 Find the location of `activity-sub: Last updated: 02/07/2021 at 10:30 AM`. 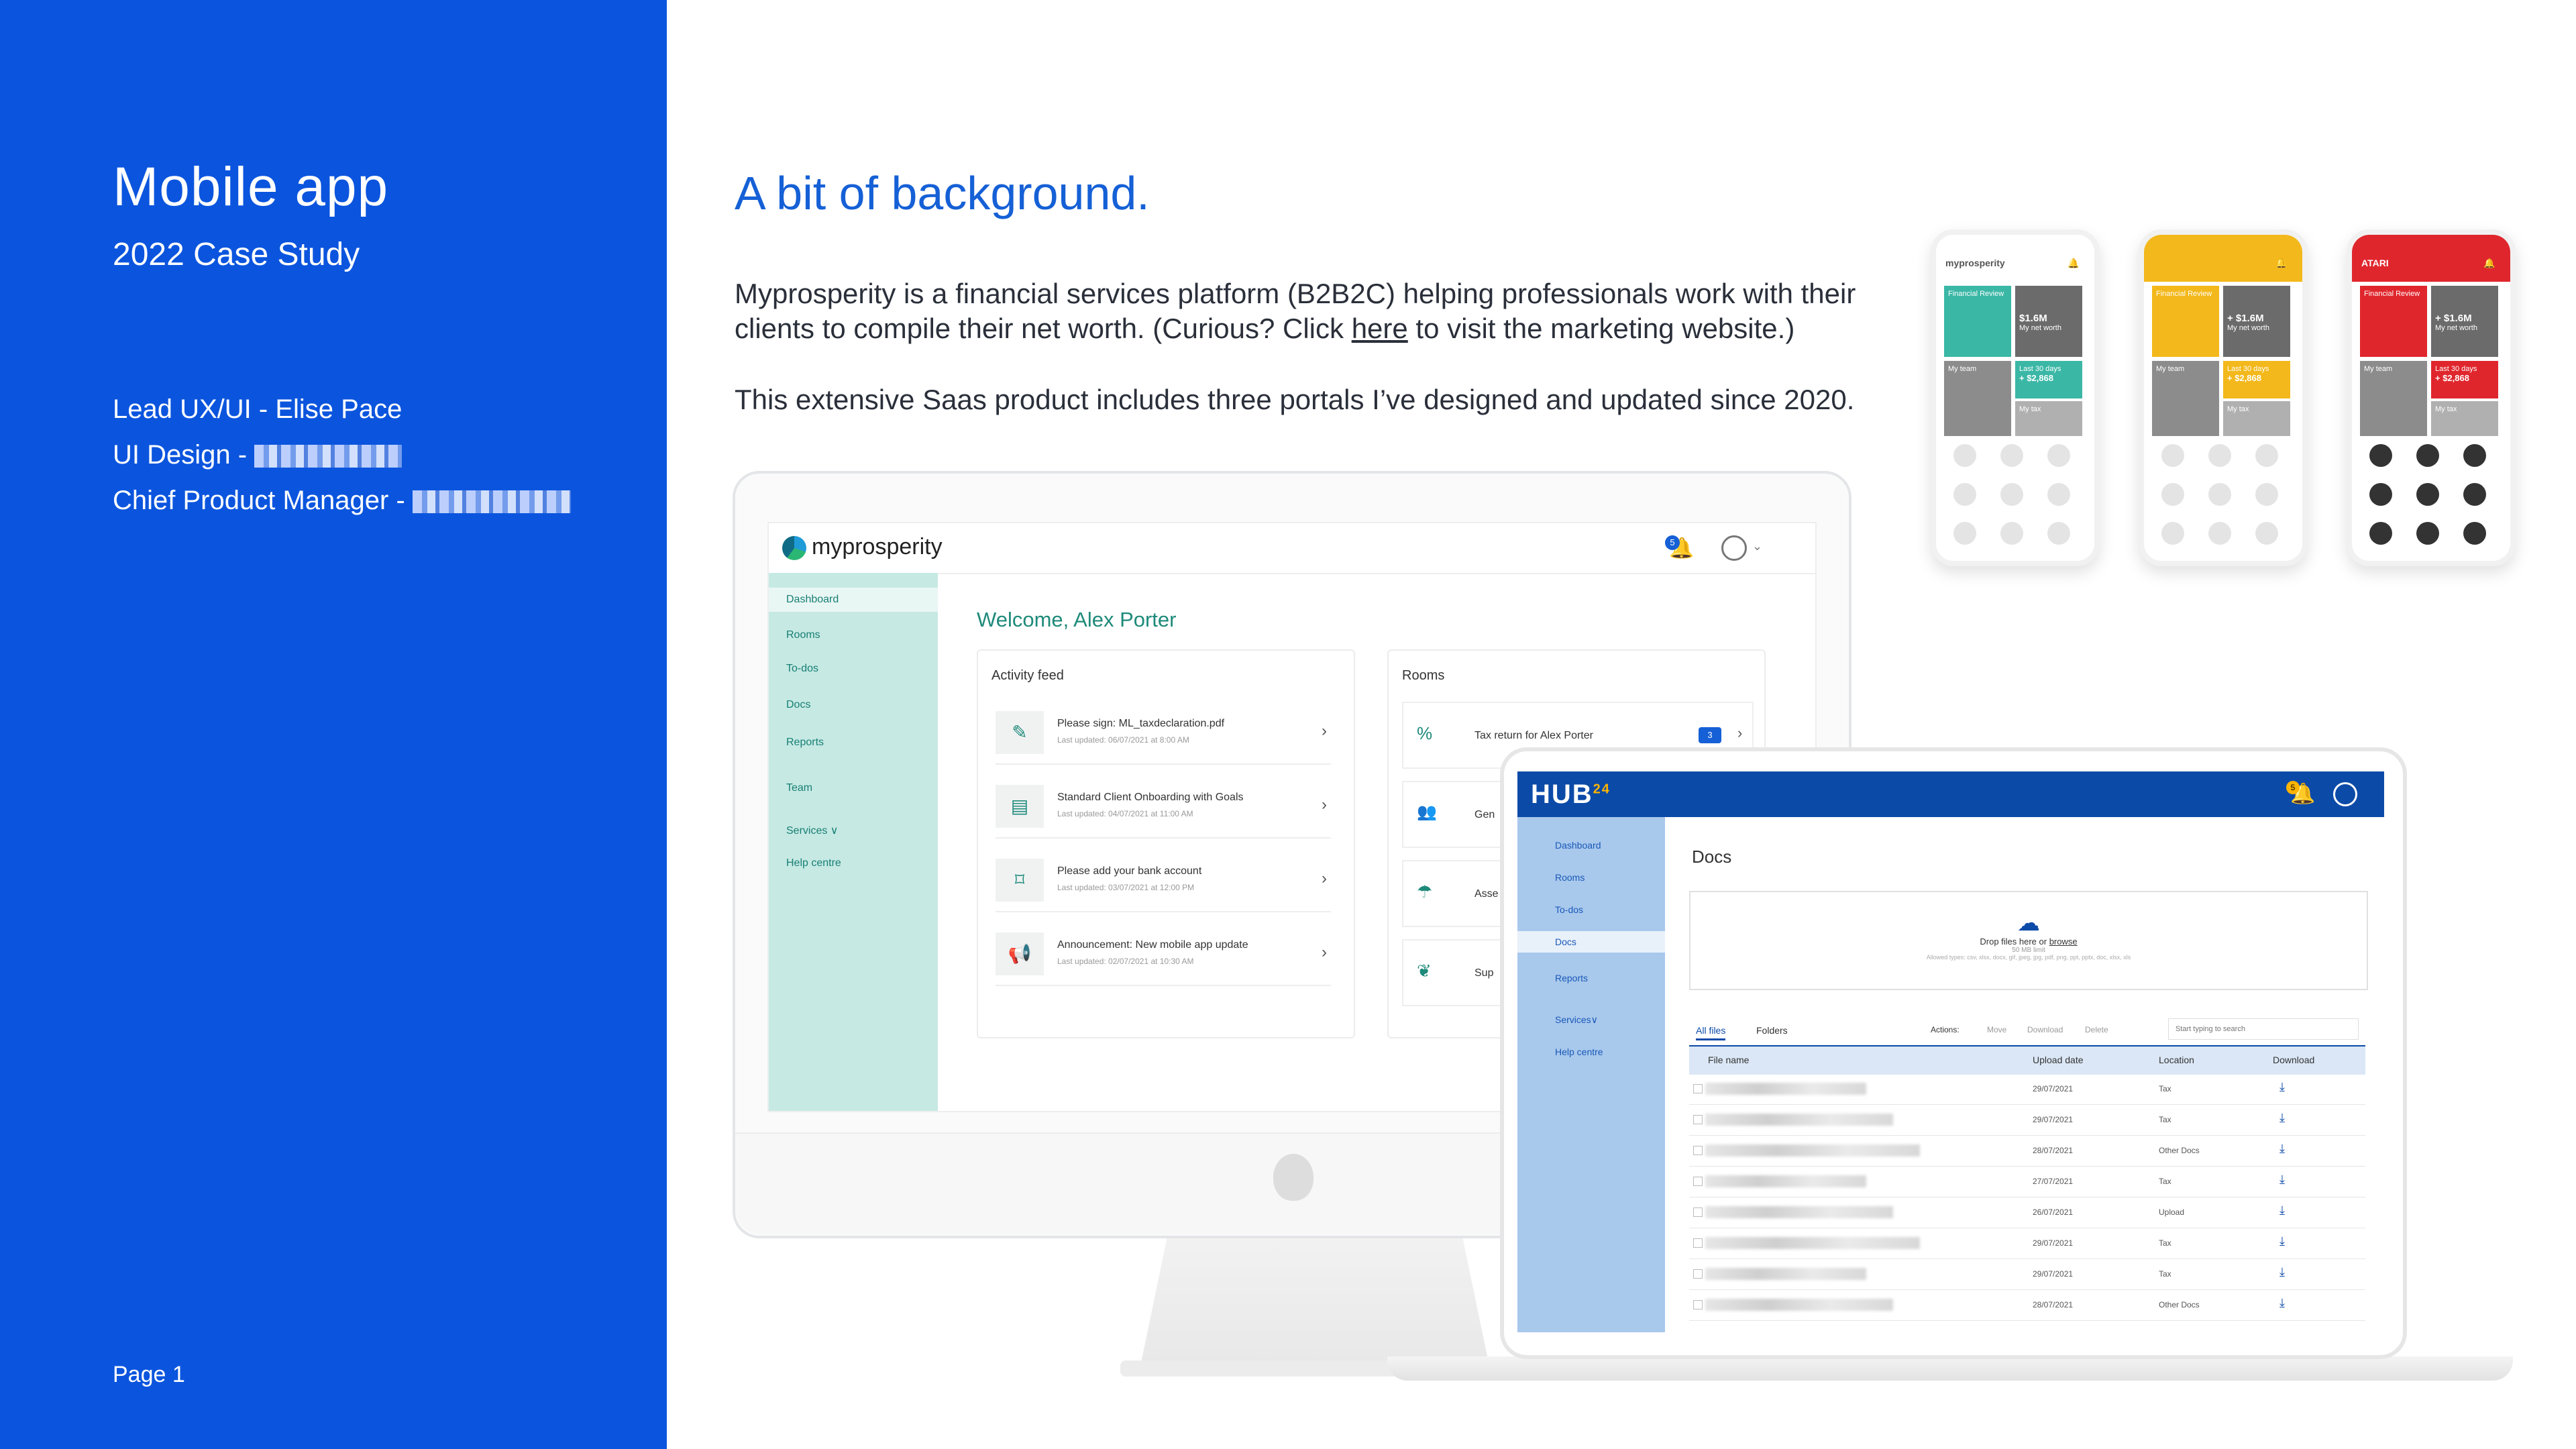

activity-sub: Last updated: 02/07/2021 at 10:30 AM is located at coordinates (1125, 961).